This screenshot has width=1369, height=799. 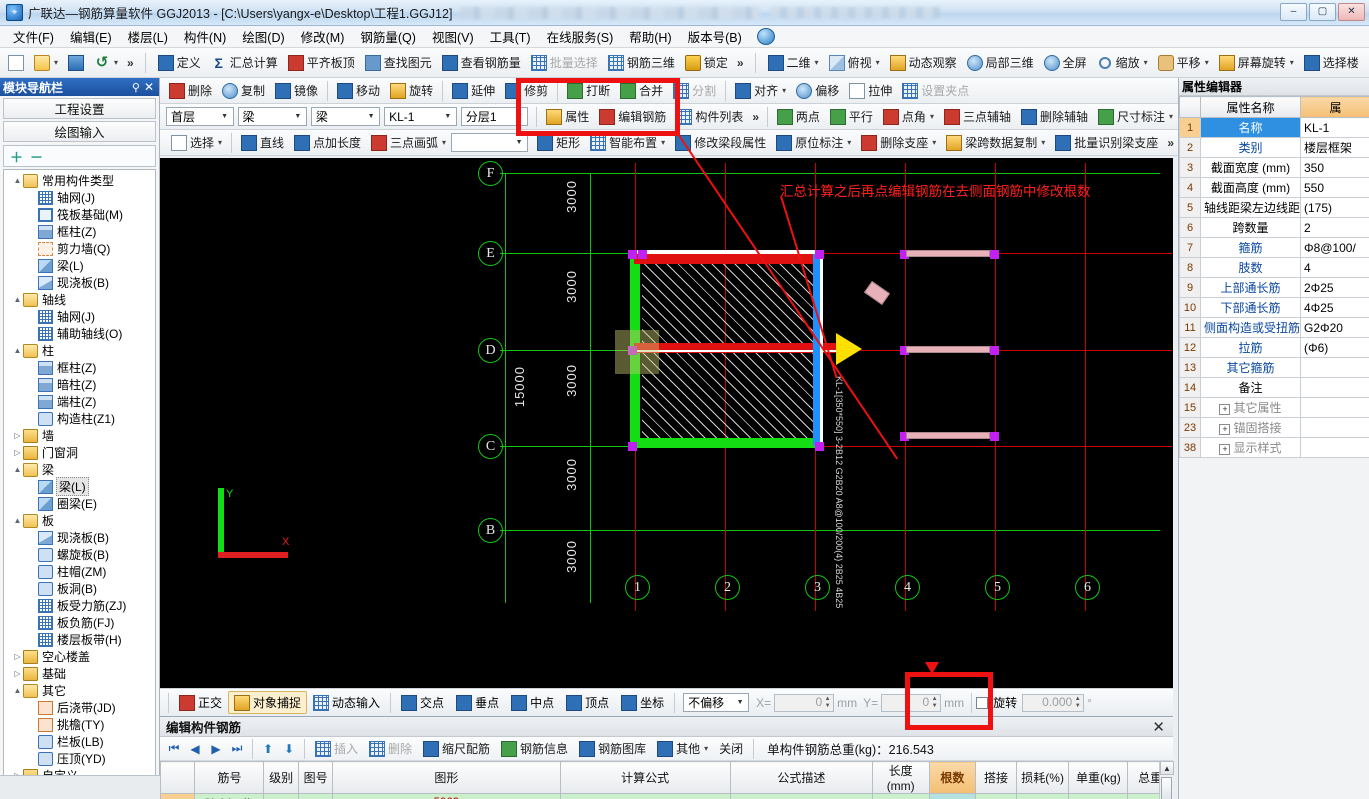 I want to click on property-row: 6 跨数量 2, so click(x=1274, y=227).